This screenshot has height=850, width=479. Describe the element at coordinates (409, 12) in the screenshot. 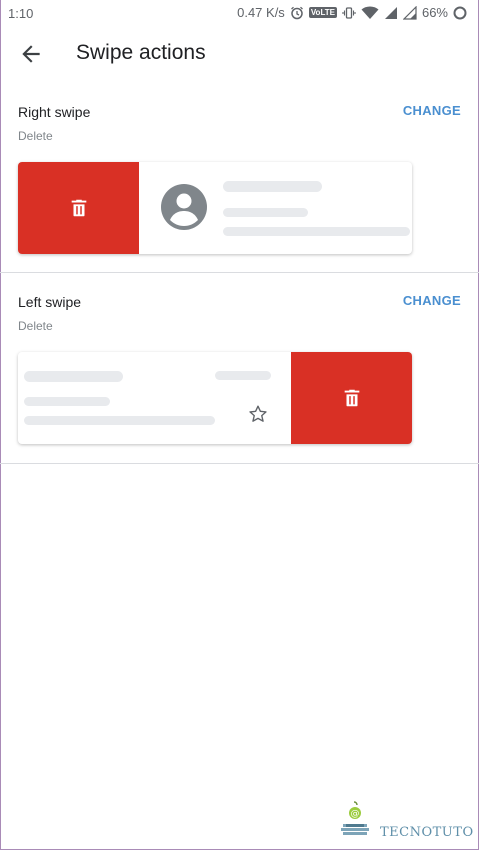

I see `signal-icon-secondary` at that location.